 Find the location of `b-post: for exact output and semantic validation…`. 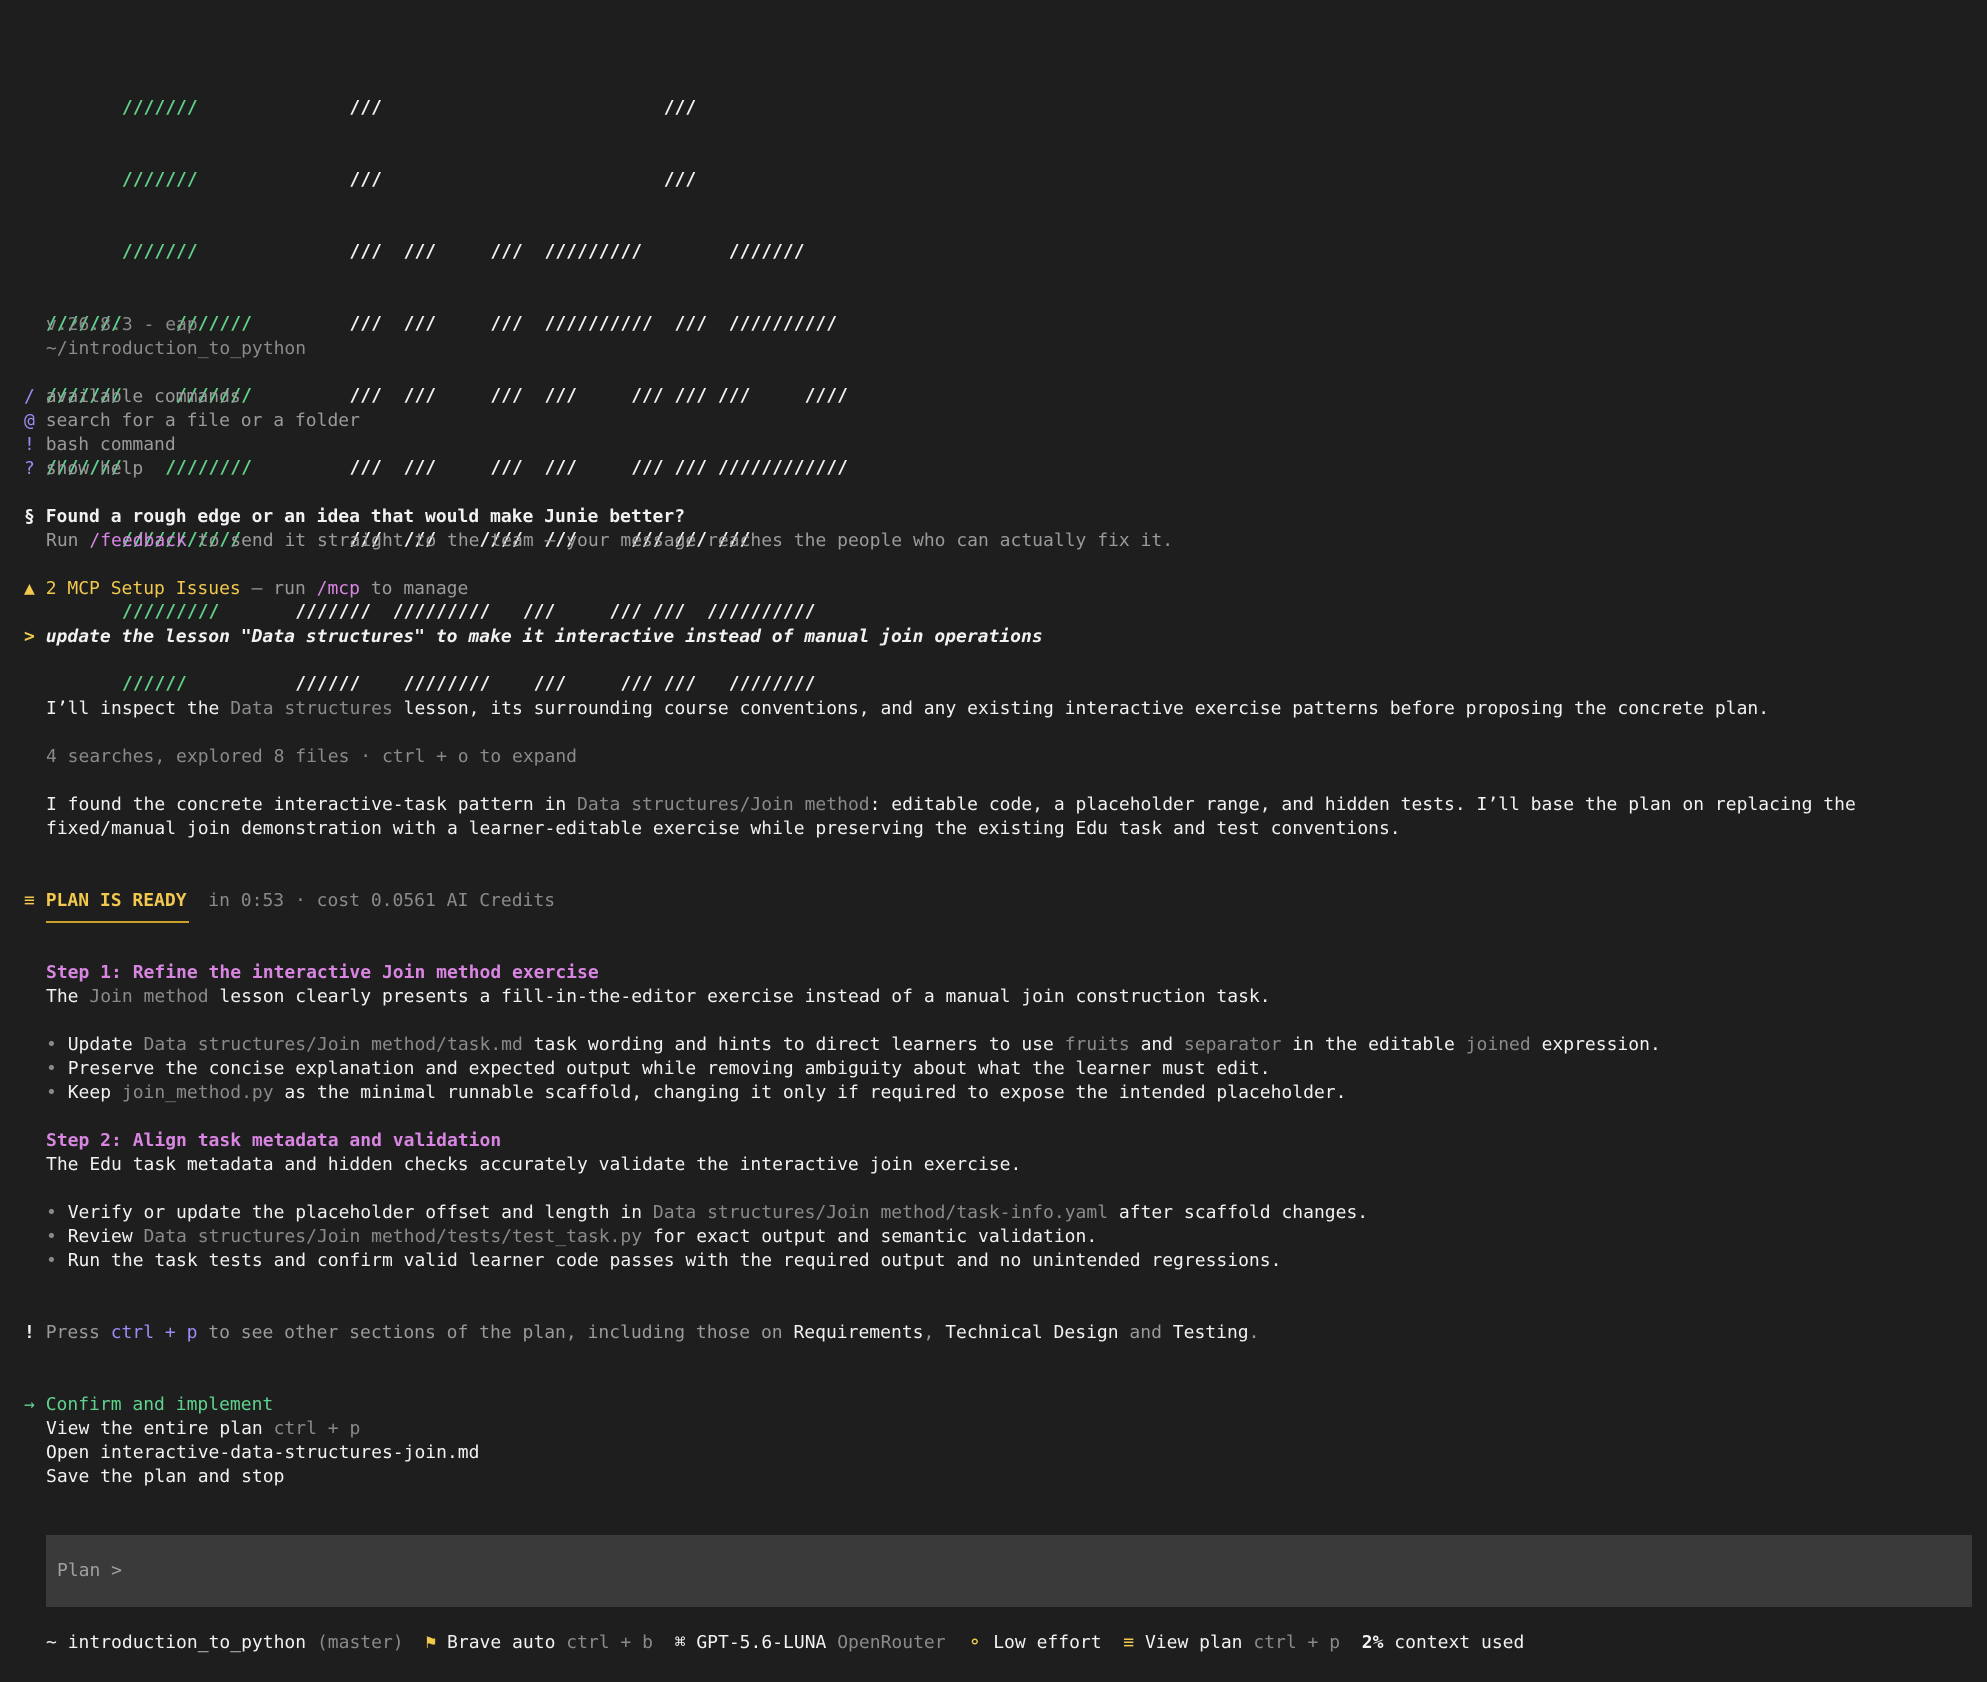

b-post: for exact output and semantic validation… is located at coordinates (870, 1236).